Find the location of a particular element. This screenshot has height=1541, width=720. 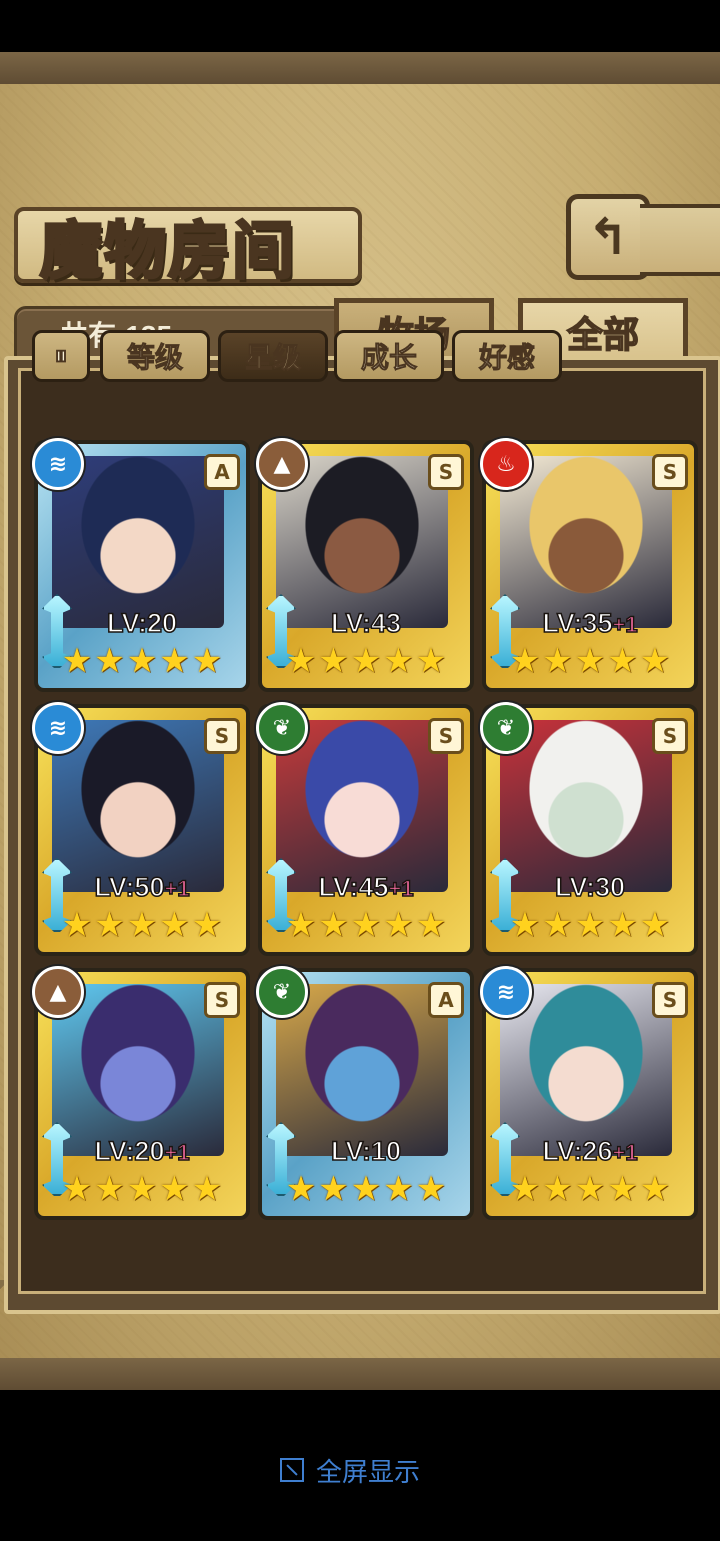

level-text: LV:45 is located at coordinates (354, 887).